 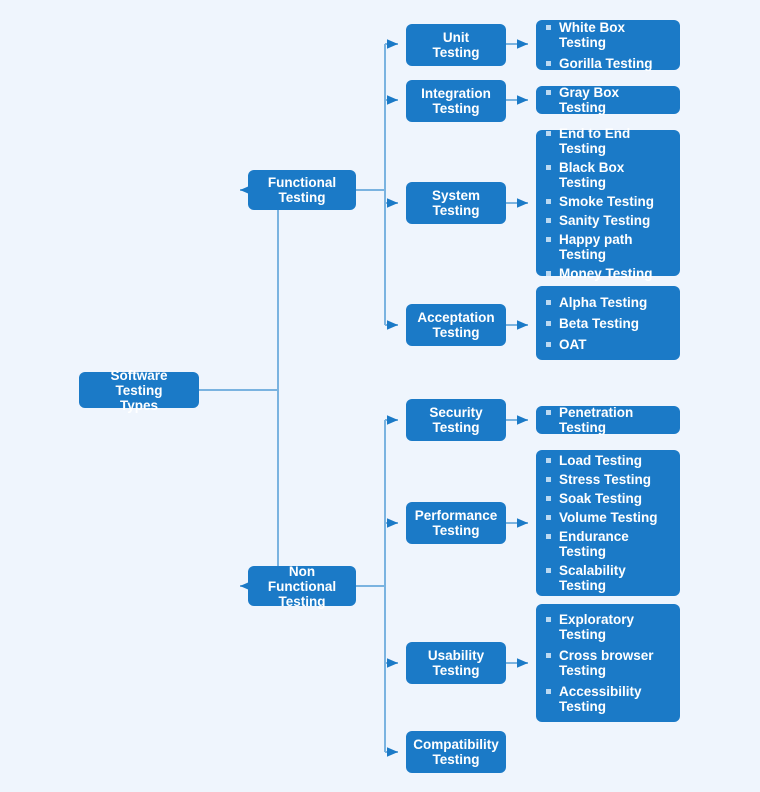 I want to click on list-item: Soak Testing, so click(x=607, y=498).